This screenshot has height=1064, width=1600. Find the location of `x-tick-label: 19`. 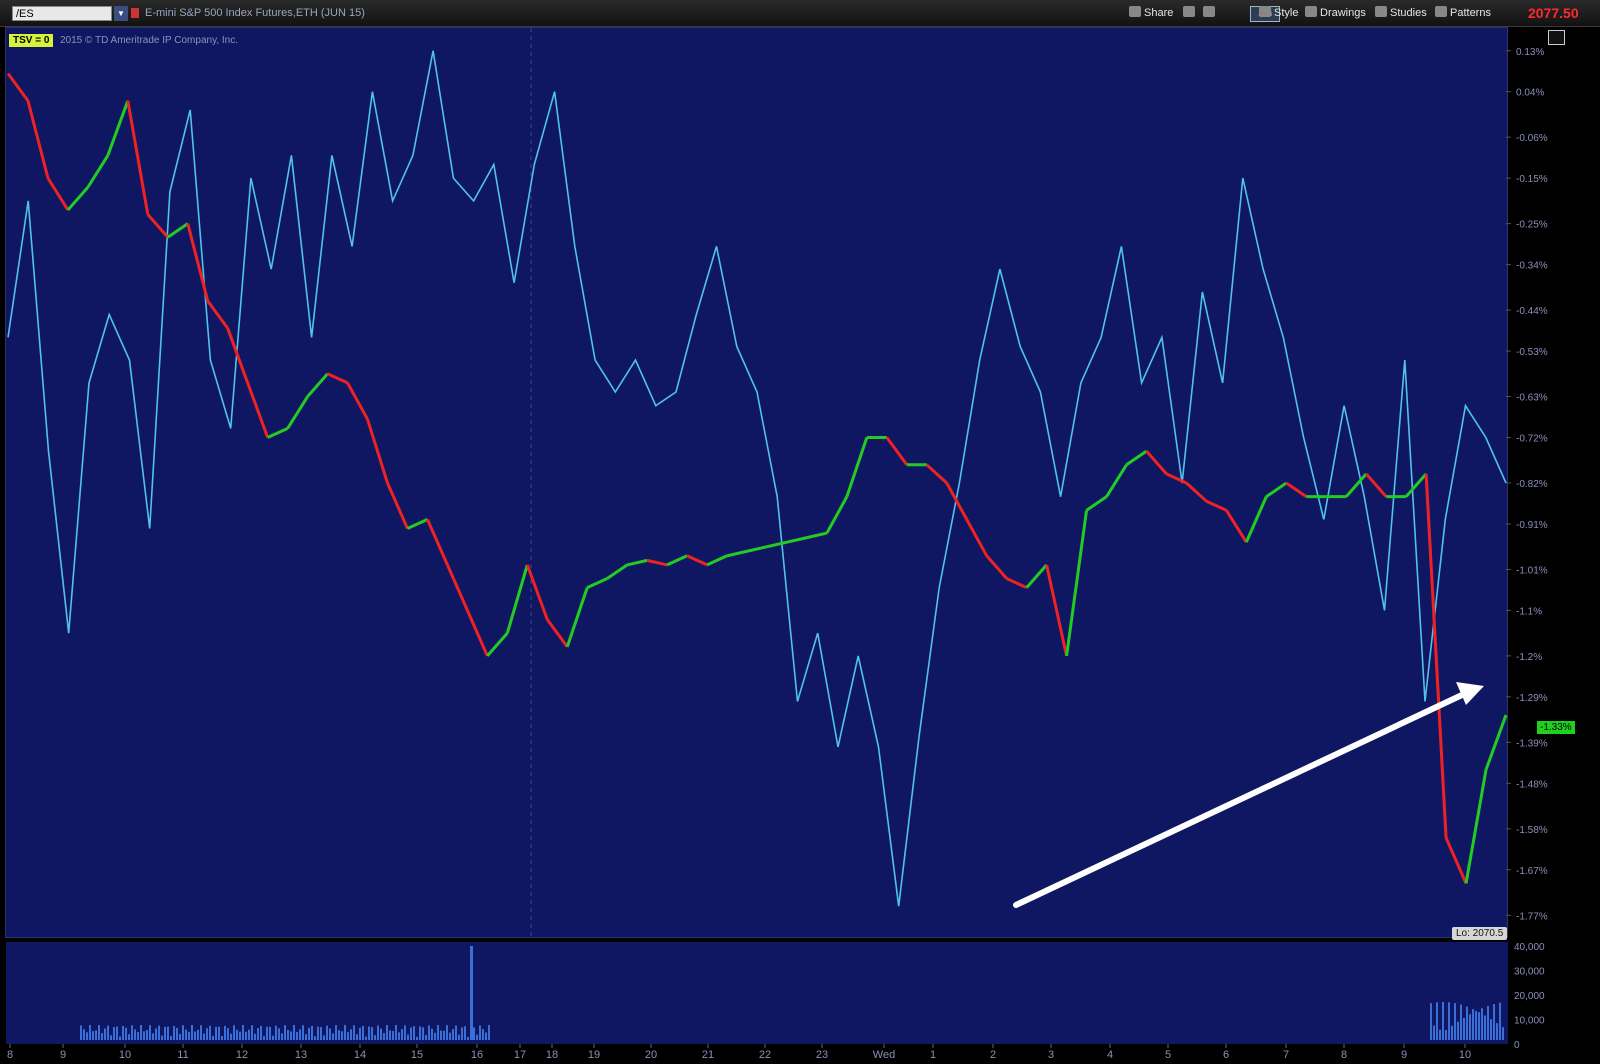

x-tick-label: 19 is located at coordinates (594, 1055).